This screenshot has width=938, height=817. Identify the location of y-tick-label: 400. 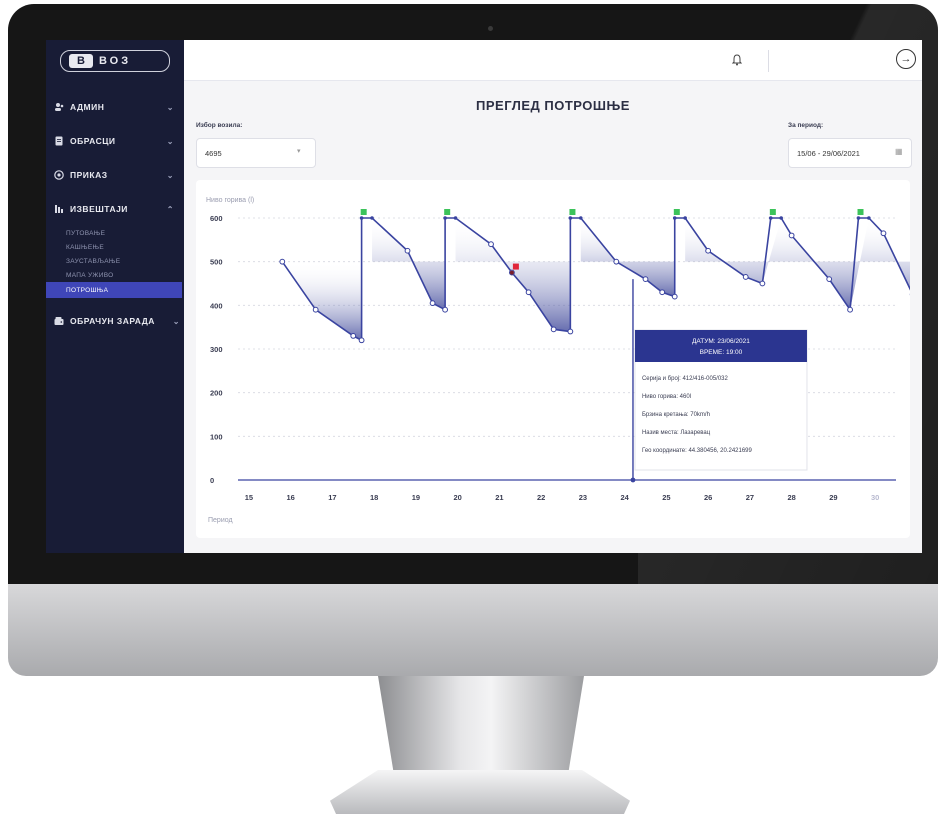
(216, 305).